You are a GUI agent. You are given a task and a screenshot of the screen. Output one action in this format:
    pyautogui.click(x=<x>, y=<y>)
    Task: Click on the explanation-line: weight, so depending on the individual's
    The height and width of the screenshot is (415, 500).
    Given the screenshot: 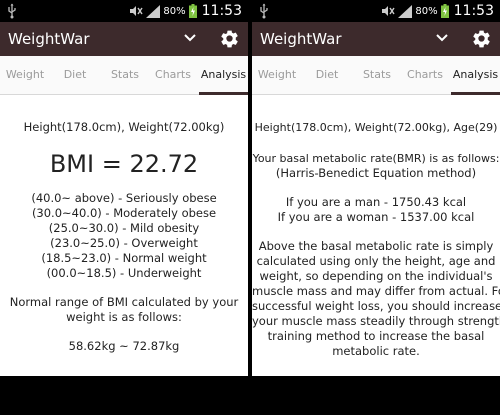 What is the action you would take?
    pyautogui.click(x=376, y=276)
    